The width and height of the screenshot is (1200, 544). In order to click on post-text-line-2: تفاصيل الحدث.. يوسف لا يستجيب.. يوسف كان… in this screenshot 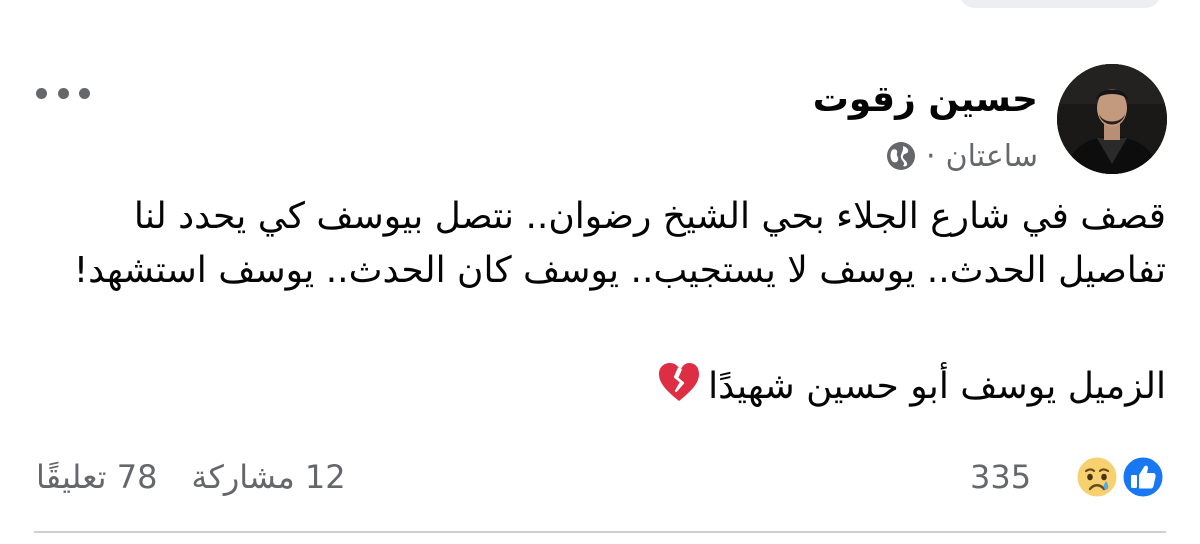, I will do `click(619, 270)`.